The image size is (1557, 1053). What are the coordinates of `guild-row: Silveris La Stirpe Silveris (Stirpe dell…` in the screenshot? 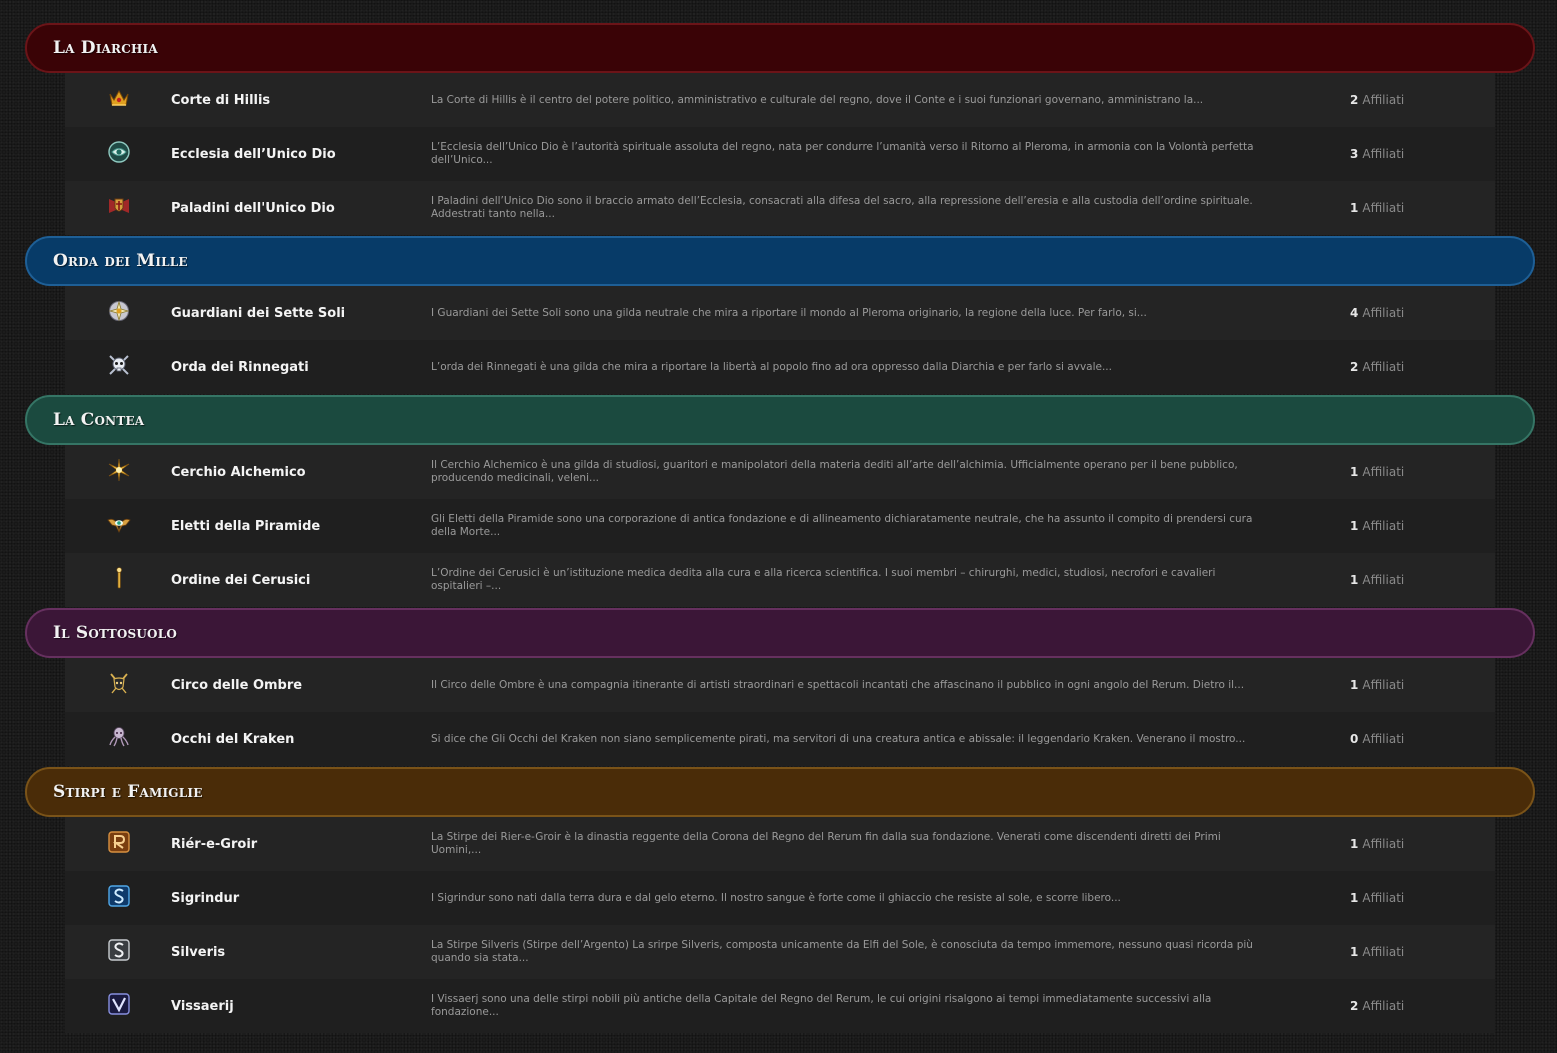 It's located at (780, 952).